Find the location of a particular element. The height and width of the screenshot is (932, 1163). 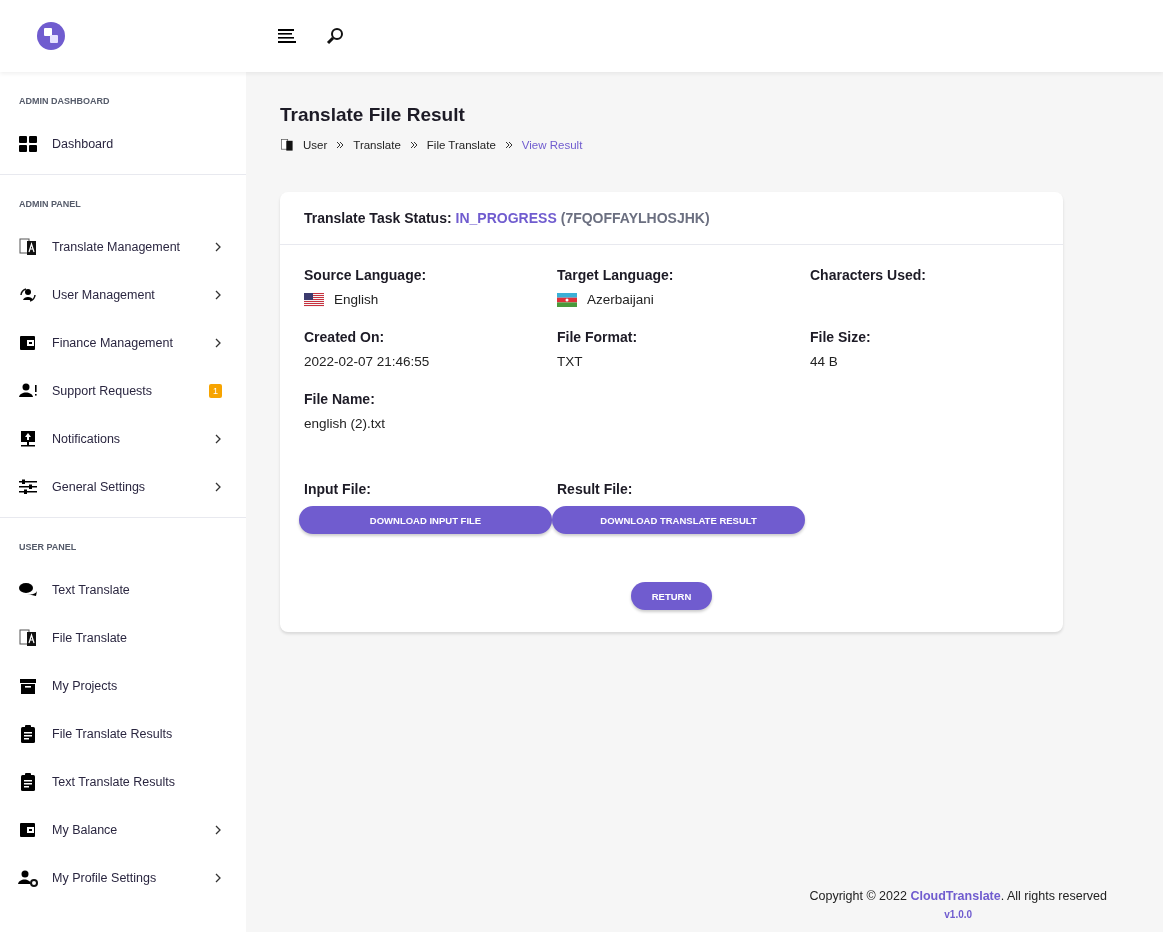

field-label: File Size: is located at coordinates (841, 337).